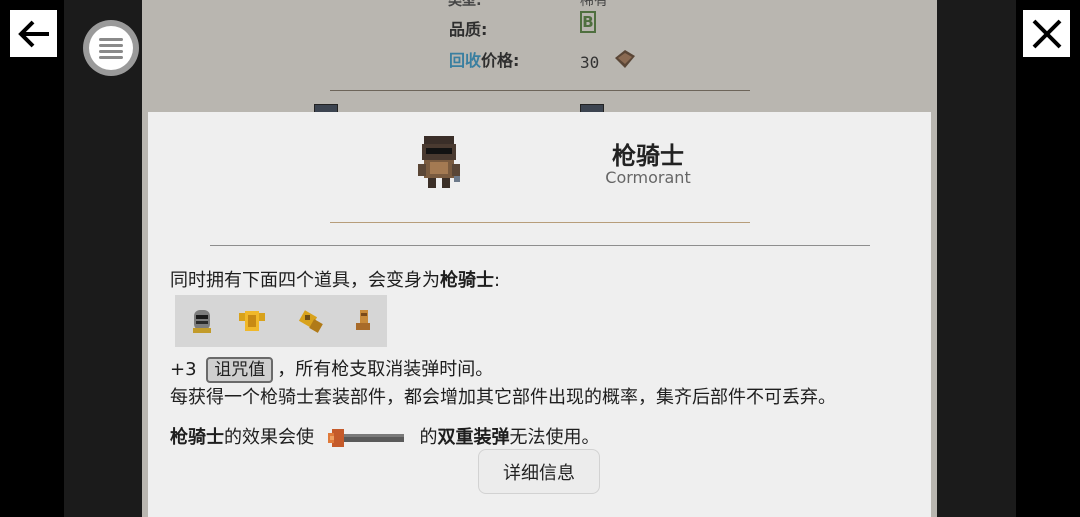 The height and width of the screenshot is (517, 1080). What do you see at coordinates (540, 245) in the screenshot?
I see `section-divider` at bounding box center [540, 245].